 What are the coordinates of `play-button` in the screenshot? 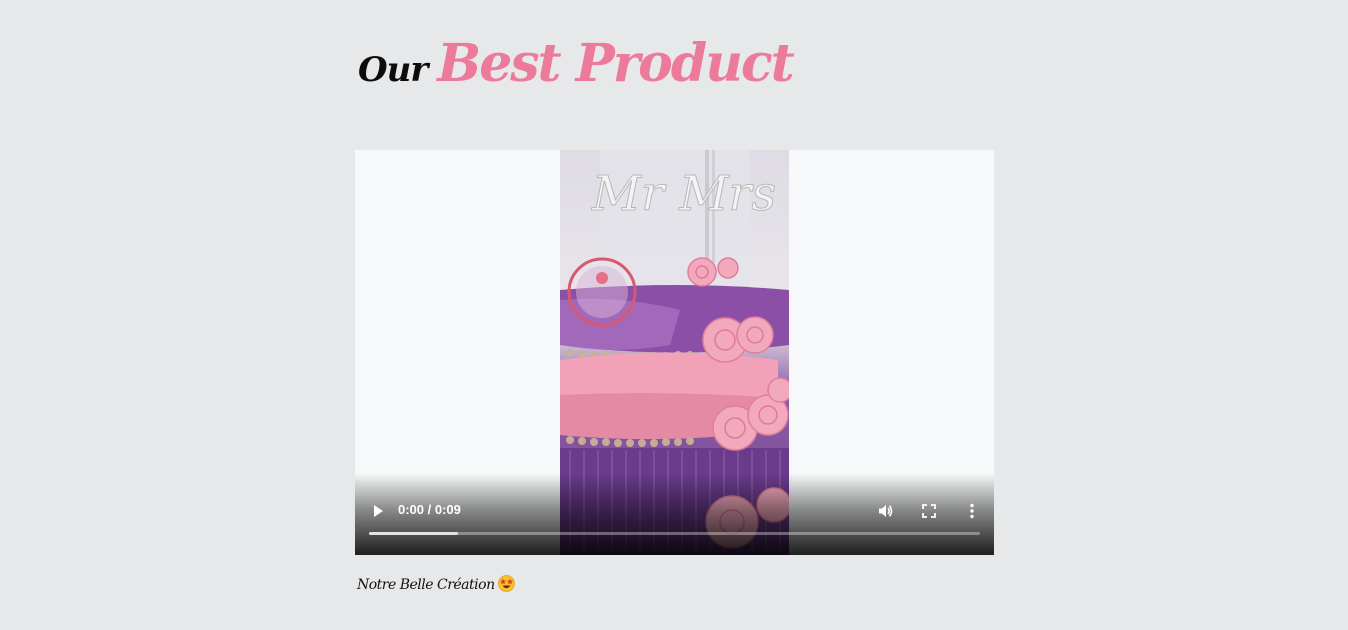 It's located at (378, 511).